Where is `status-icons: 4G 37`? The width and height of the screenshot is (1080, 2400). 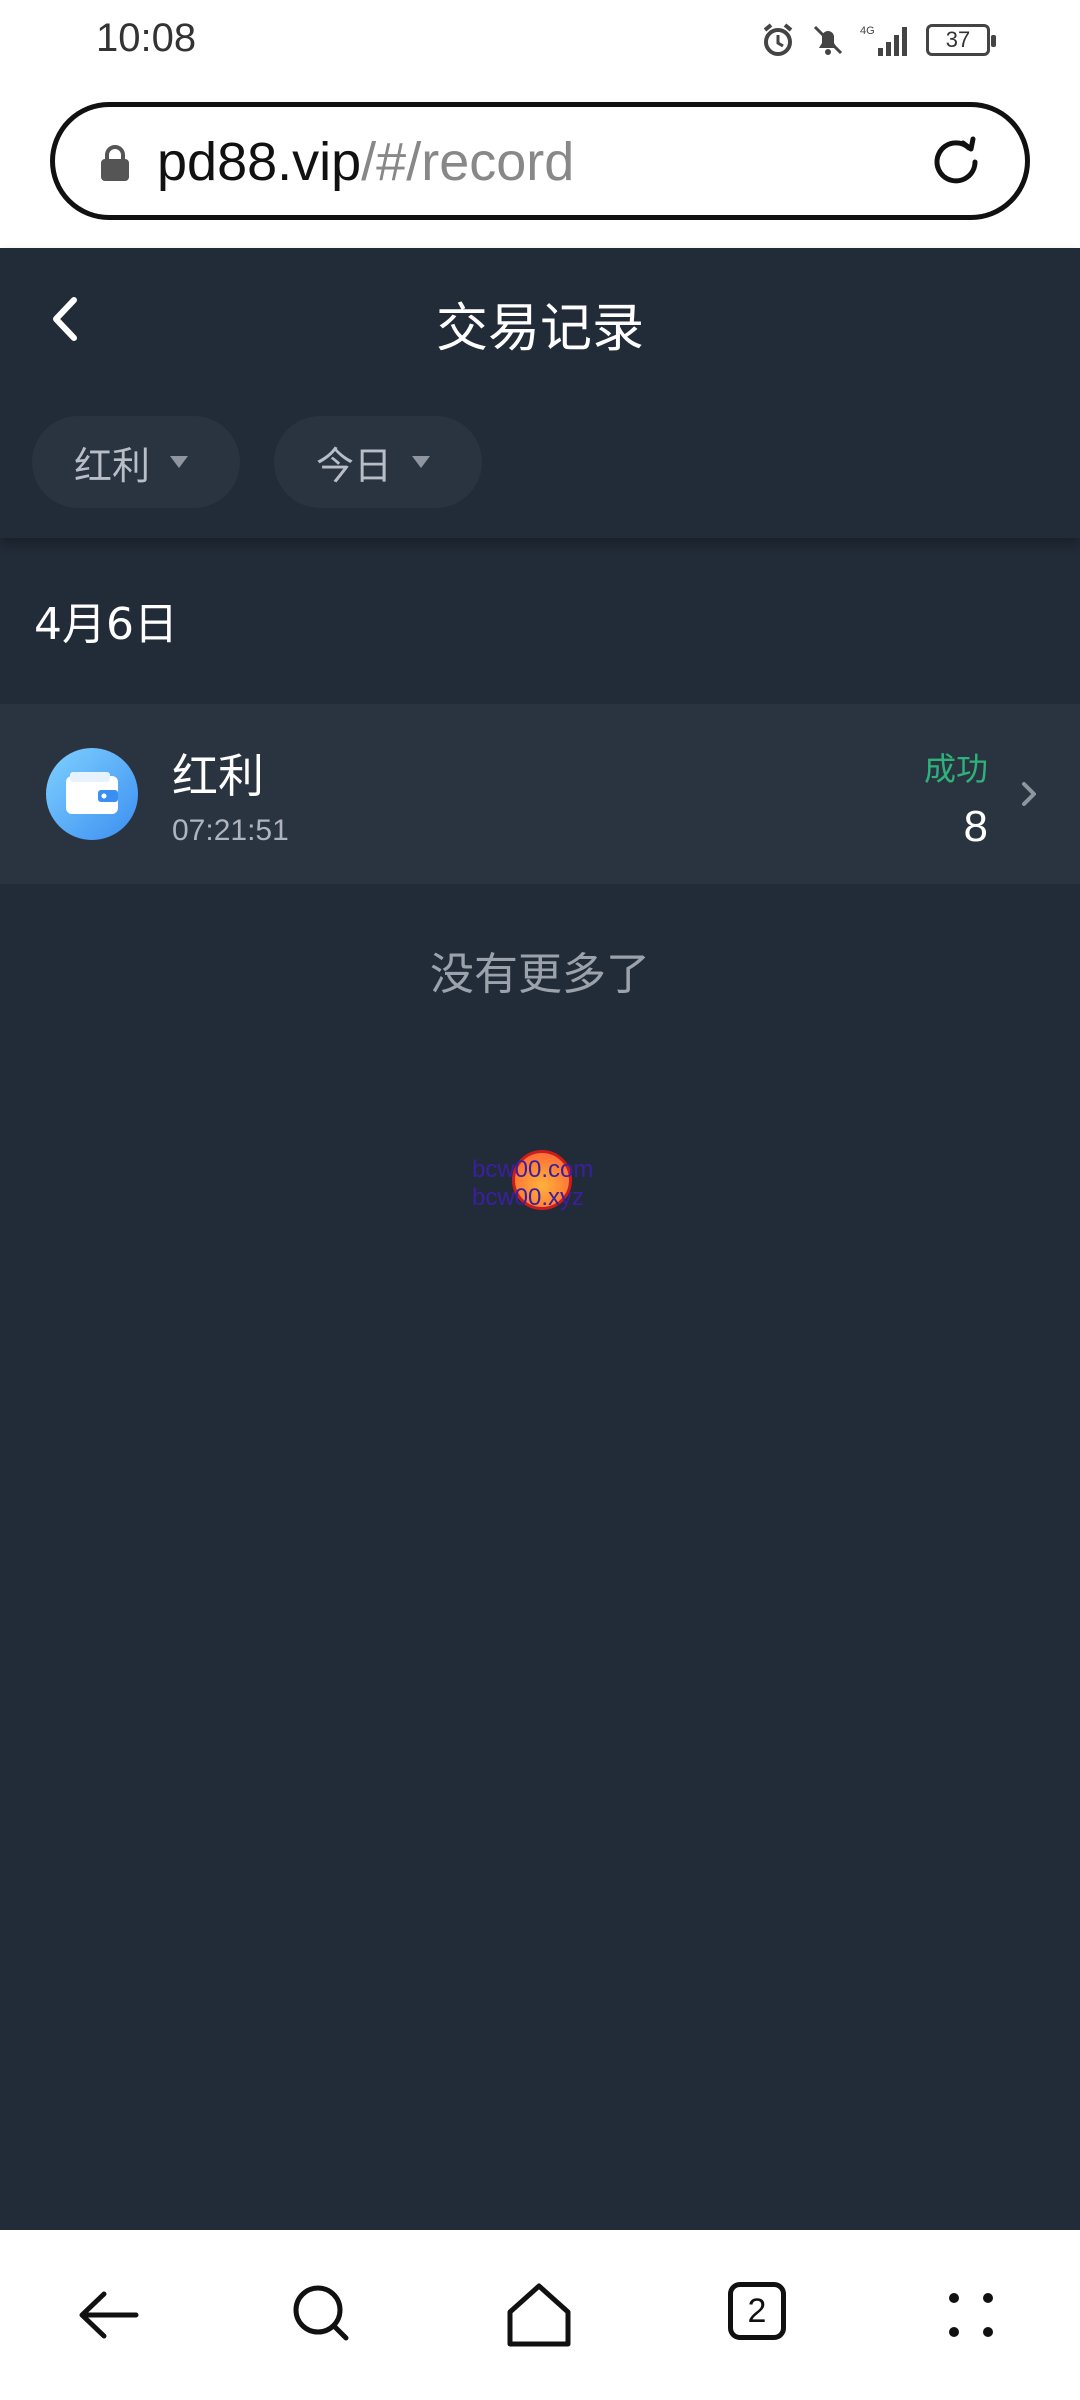
status-icons: 4G 37 is located at coordinates (878, 40).